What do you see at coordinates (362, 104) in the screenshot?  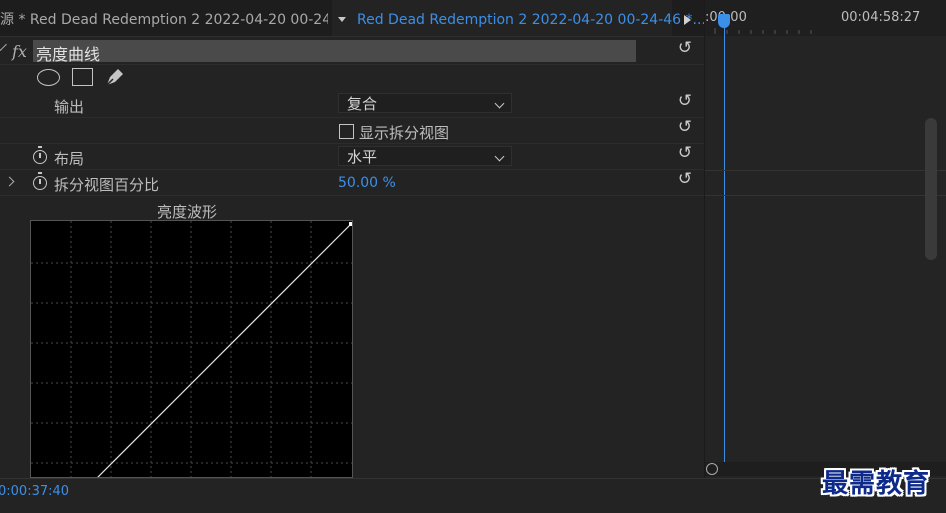 I see `output-value: 复合` at bounding box center [362, 104].